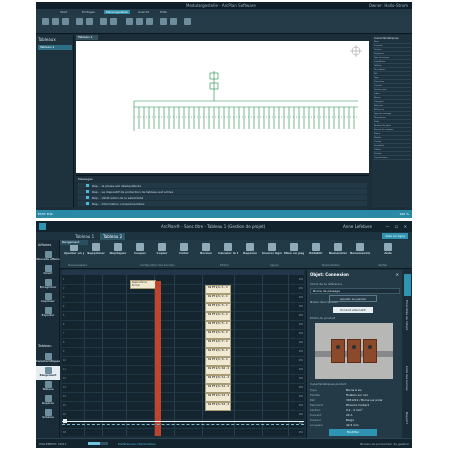  I want to click on property-row: Nom, so click(392, 42).